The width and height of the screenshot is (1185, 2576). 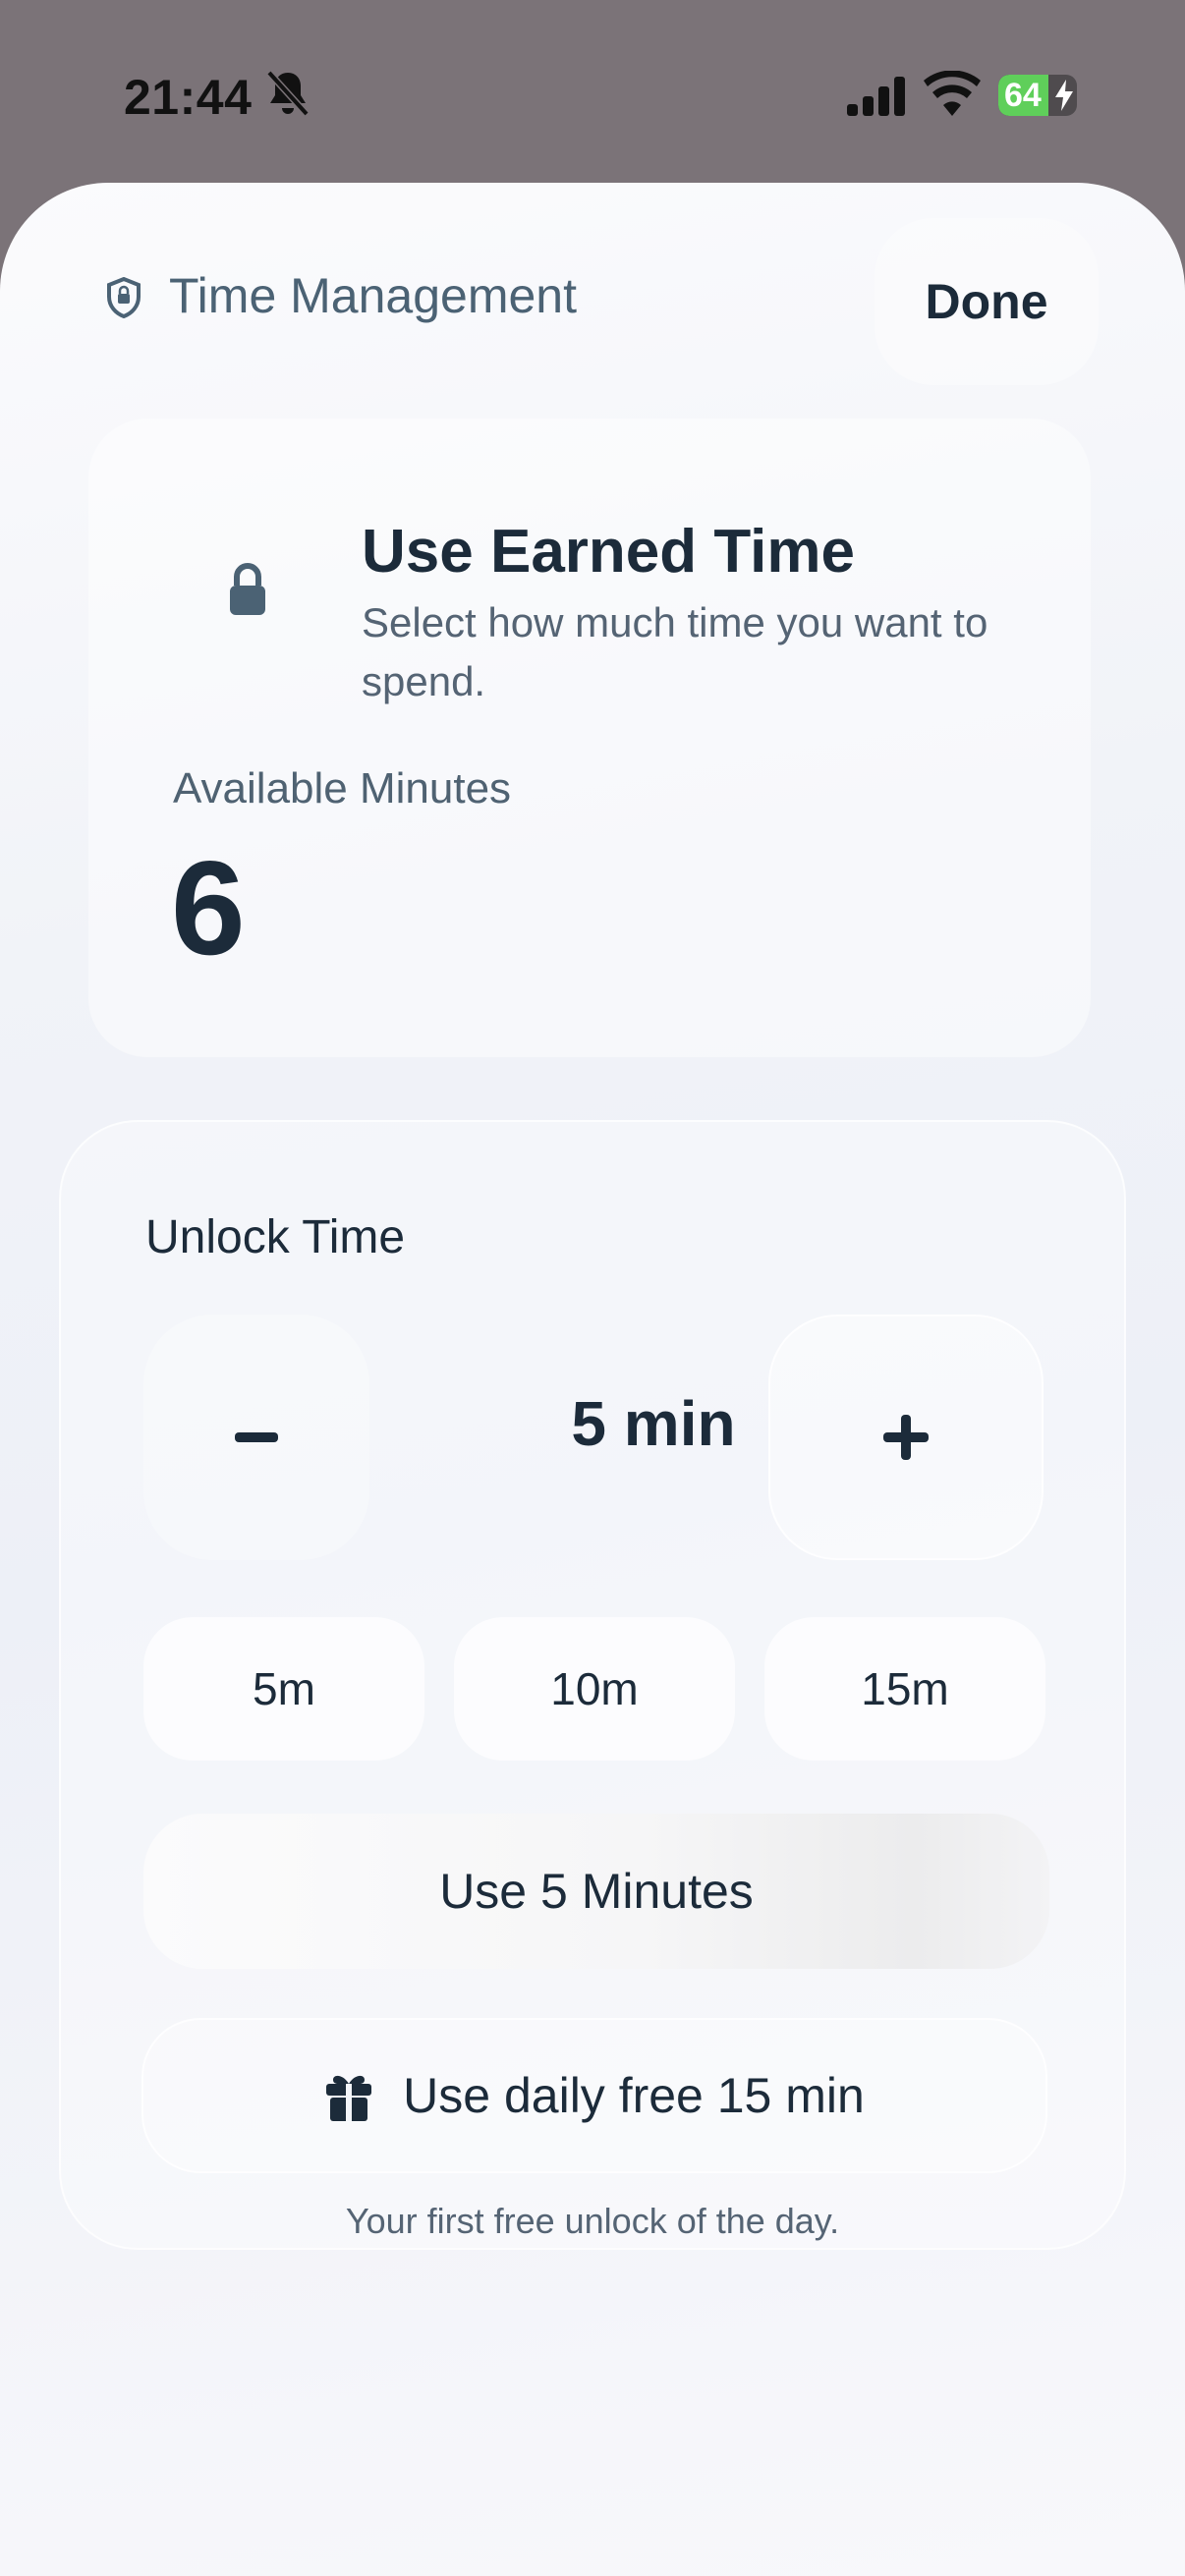 I want to click on decrease-button, so click(x=256, y=1437).